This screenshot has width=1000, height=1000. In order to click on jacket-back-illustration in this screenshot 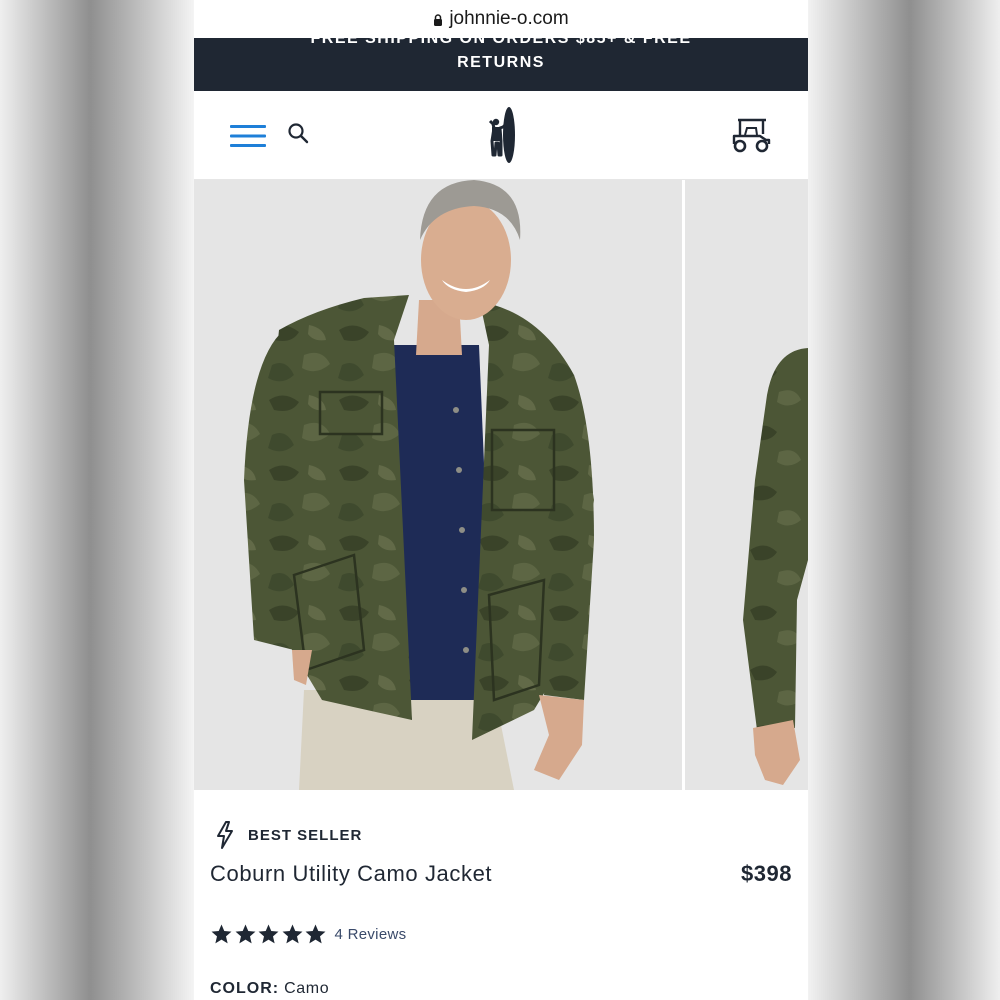, I will do `click(775, 566)`.